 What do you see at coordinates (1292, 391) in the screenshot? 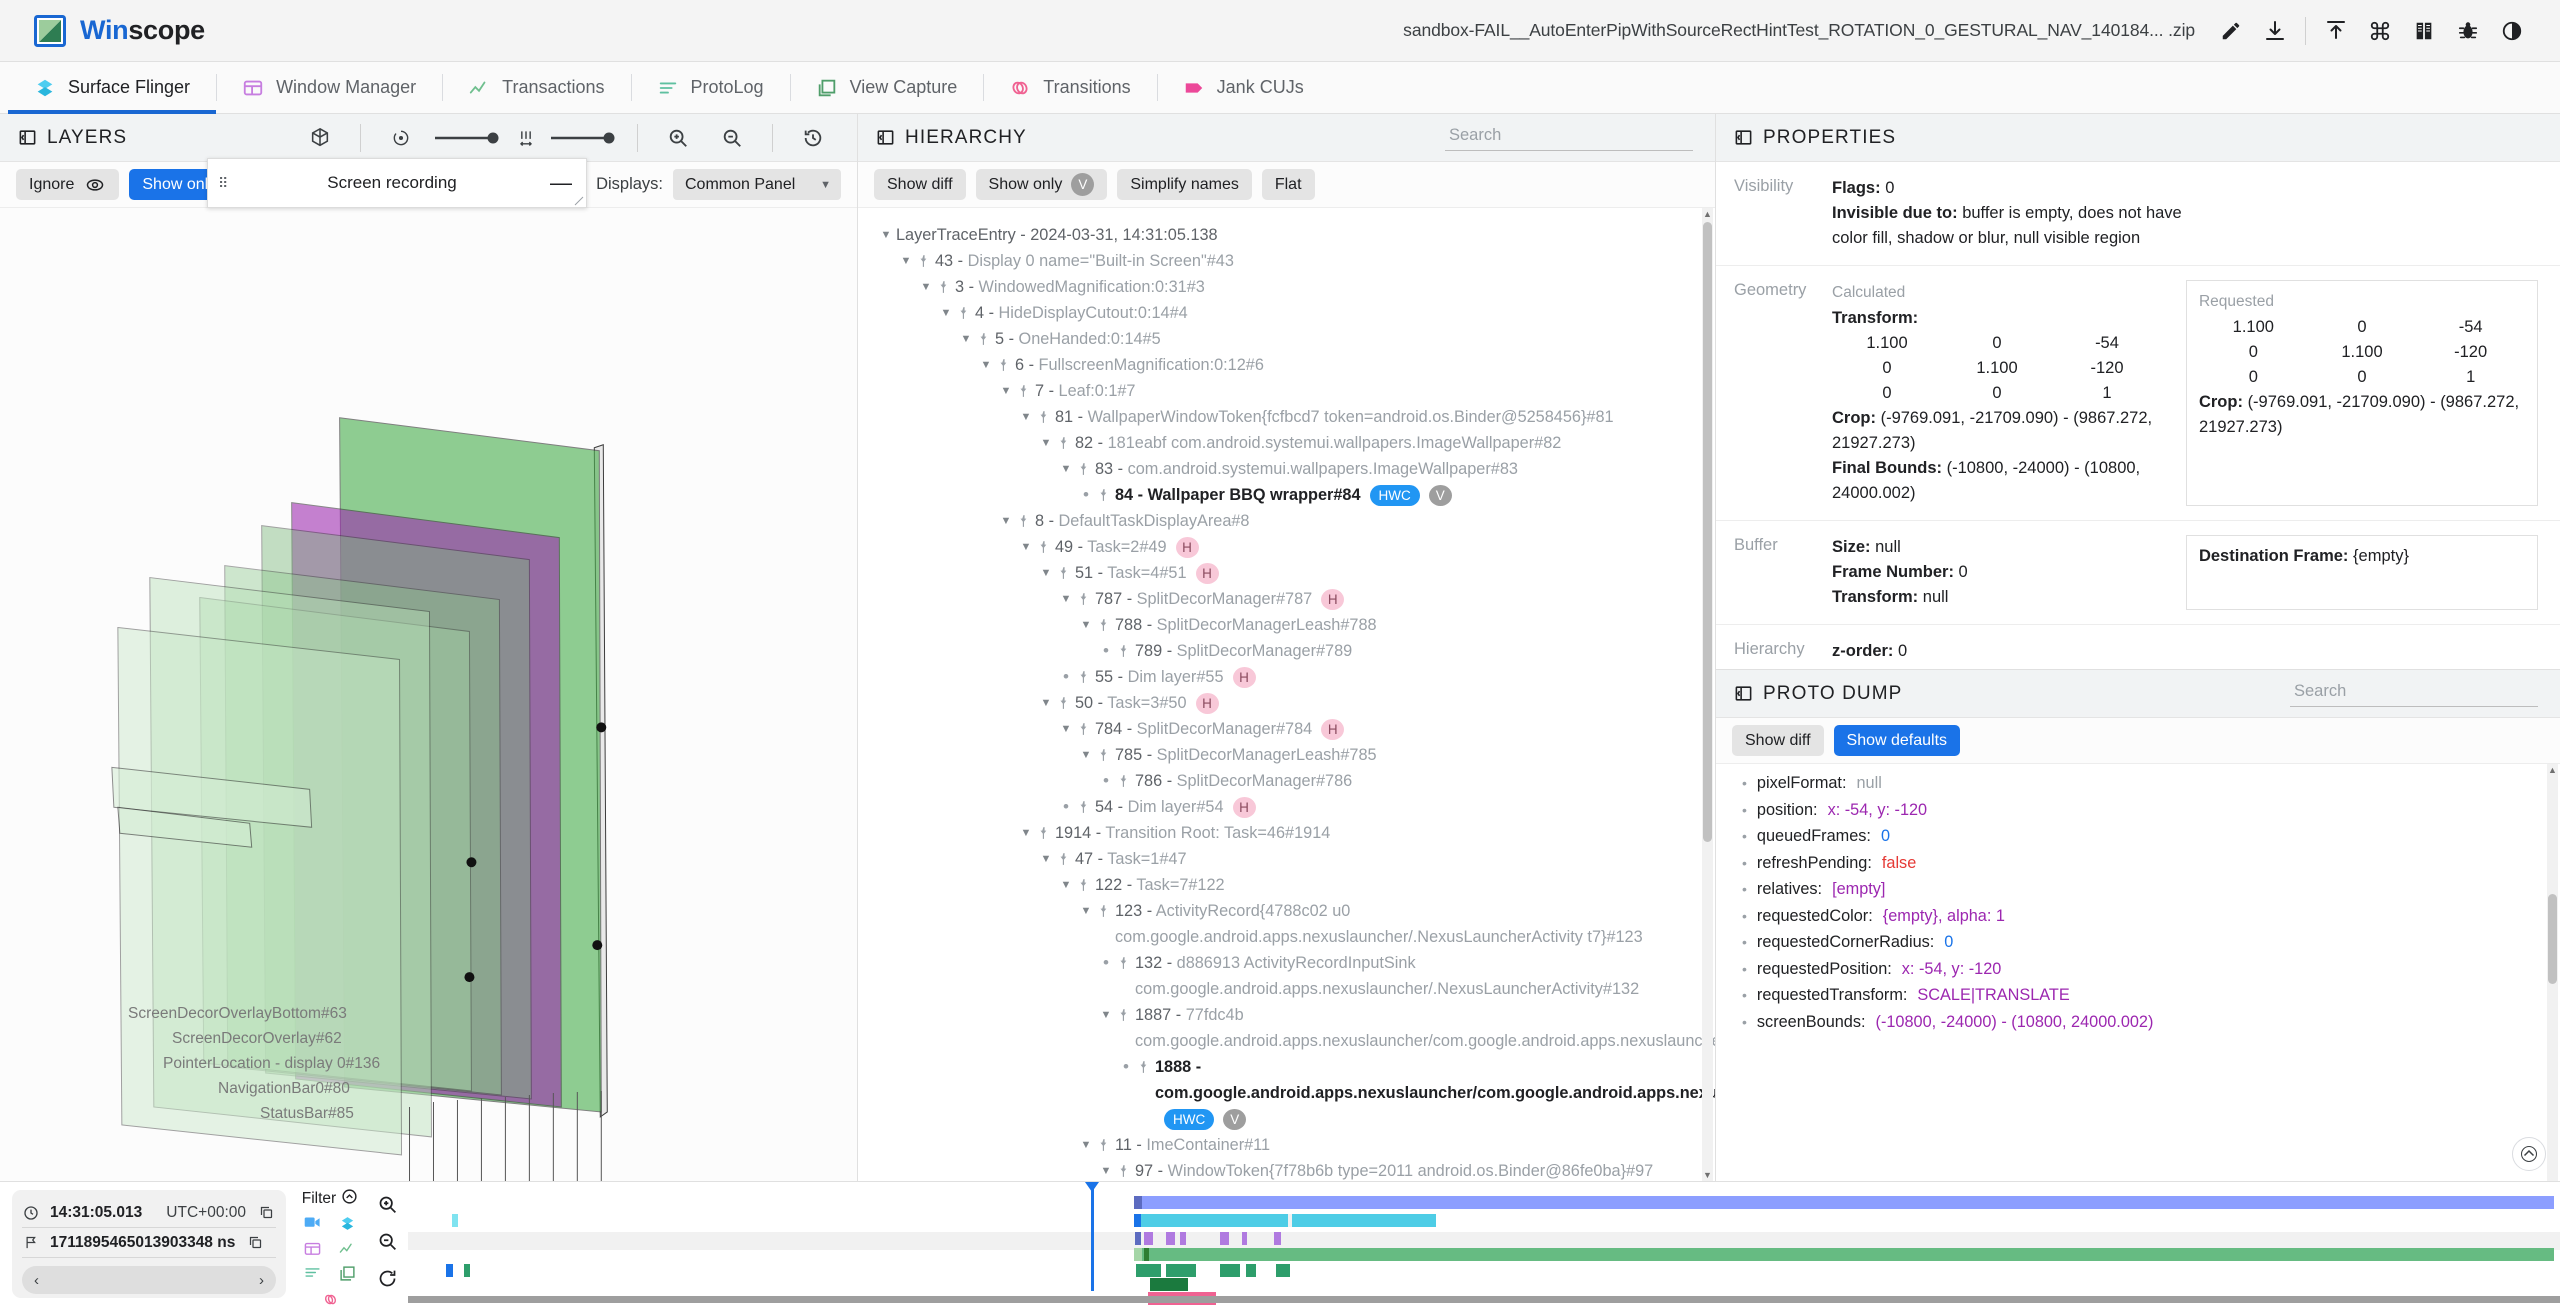
I see `hierarchy-tree-row: ▼ 7 - Leaf:0:1#7` at bounding box center [1292, 391].